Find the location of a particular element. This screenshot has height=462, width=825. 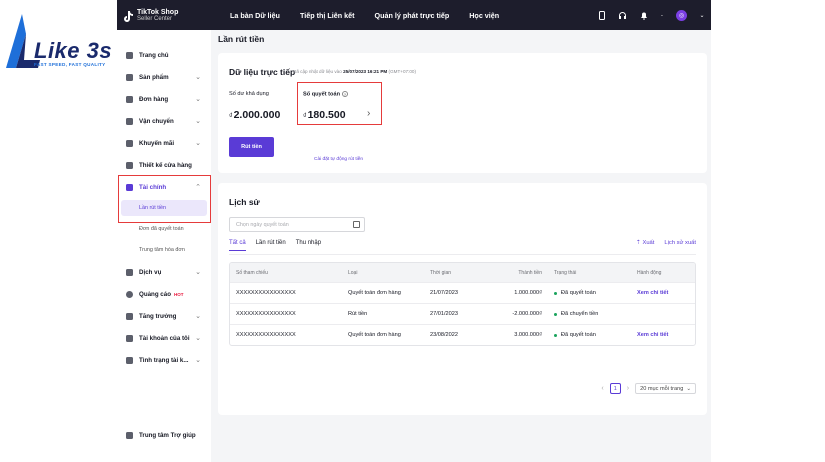

sidebar-sub-settled-orders: Đơn đã quyết toán is located at coordinates (164, 229).